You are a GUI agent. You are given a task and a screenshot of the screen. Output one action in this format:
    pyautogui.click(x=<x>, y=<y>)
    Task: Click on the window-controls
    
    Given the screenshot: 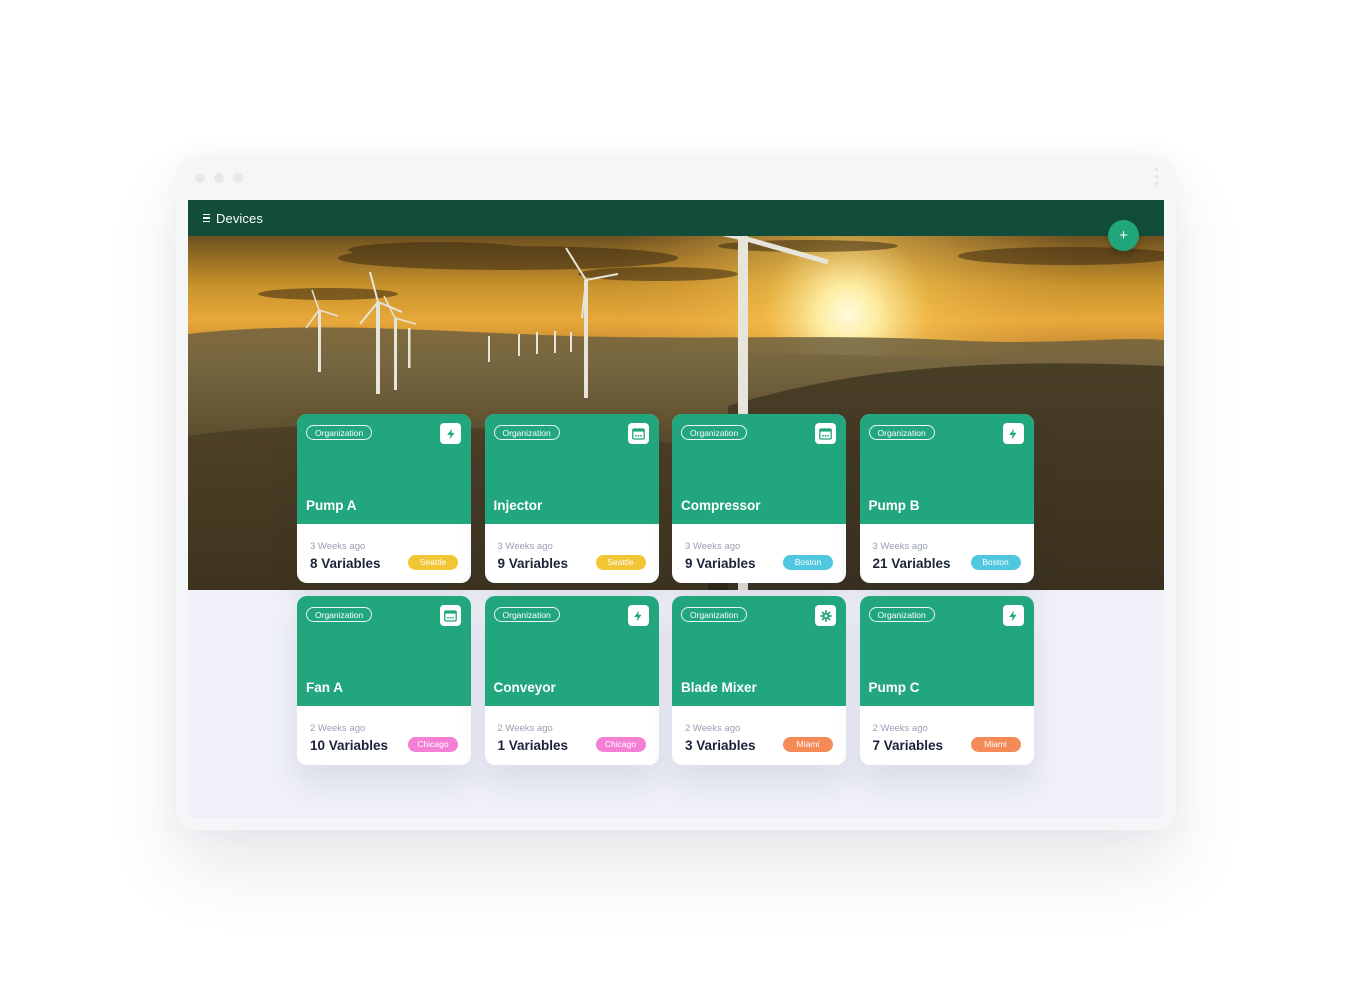 What is the action you would take?
    pyautogui.click(x=219, y=178)
    